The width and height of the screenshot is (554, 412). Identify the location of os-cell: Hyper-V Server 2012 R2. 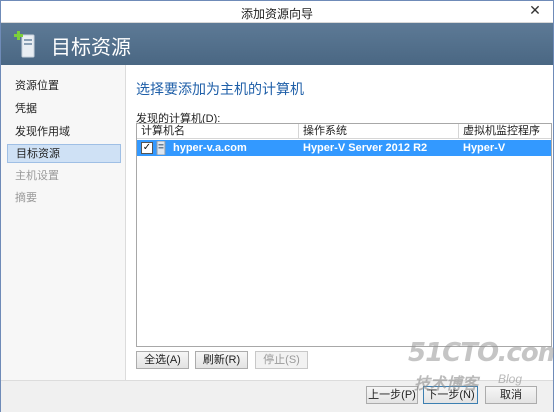
(365, 148).